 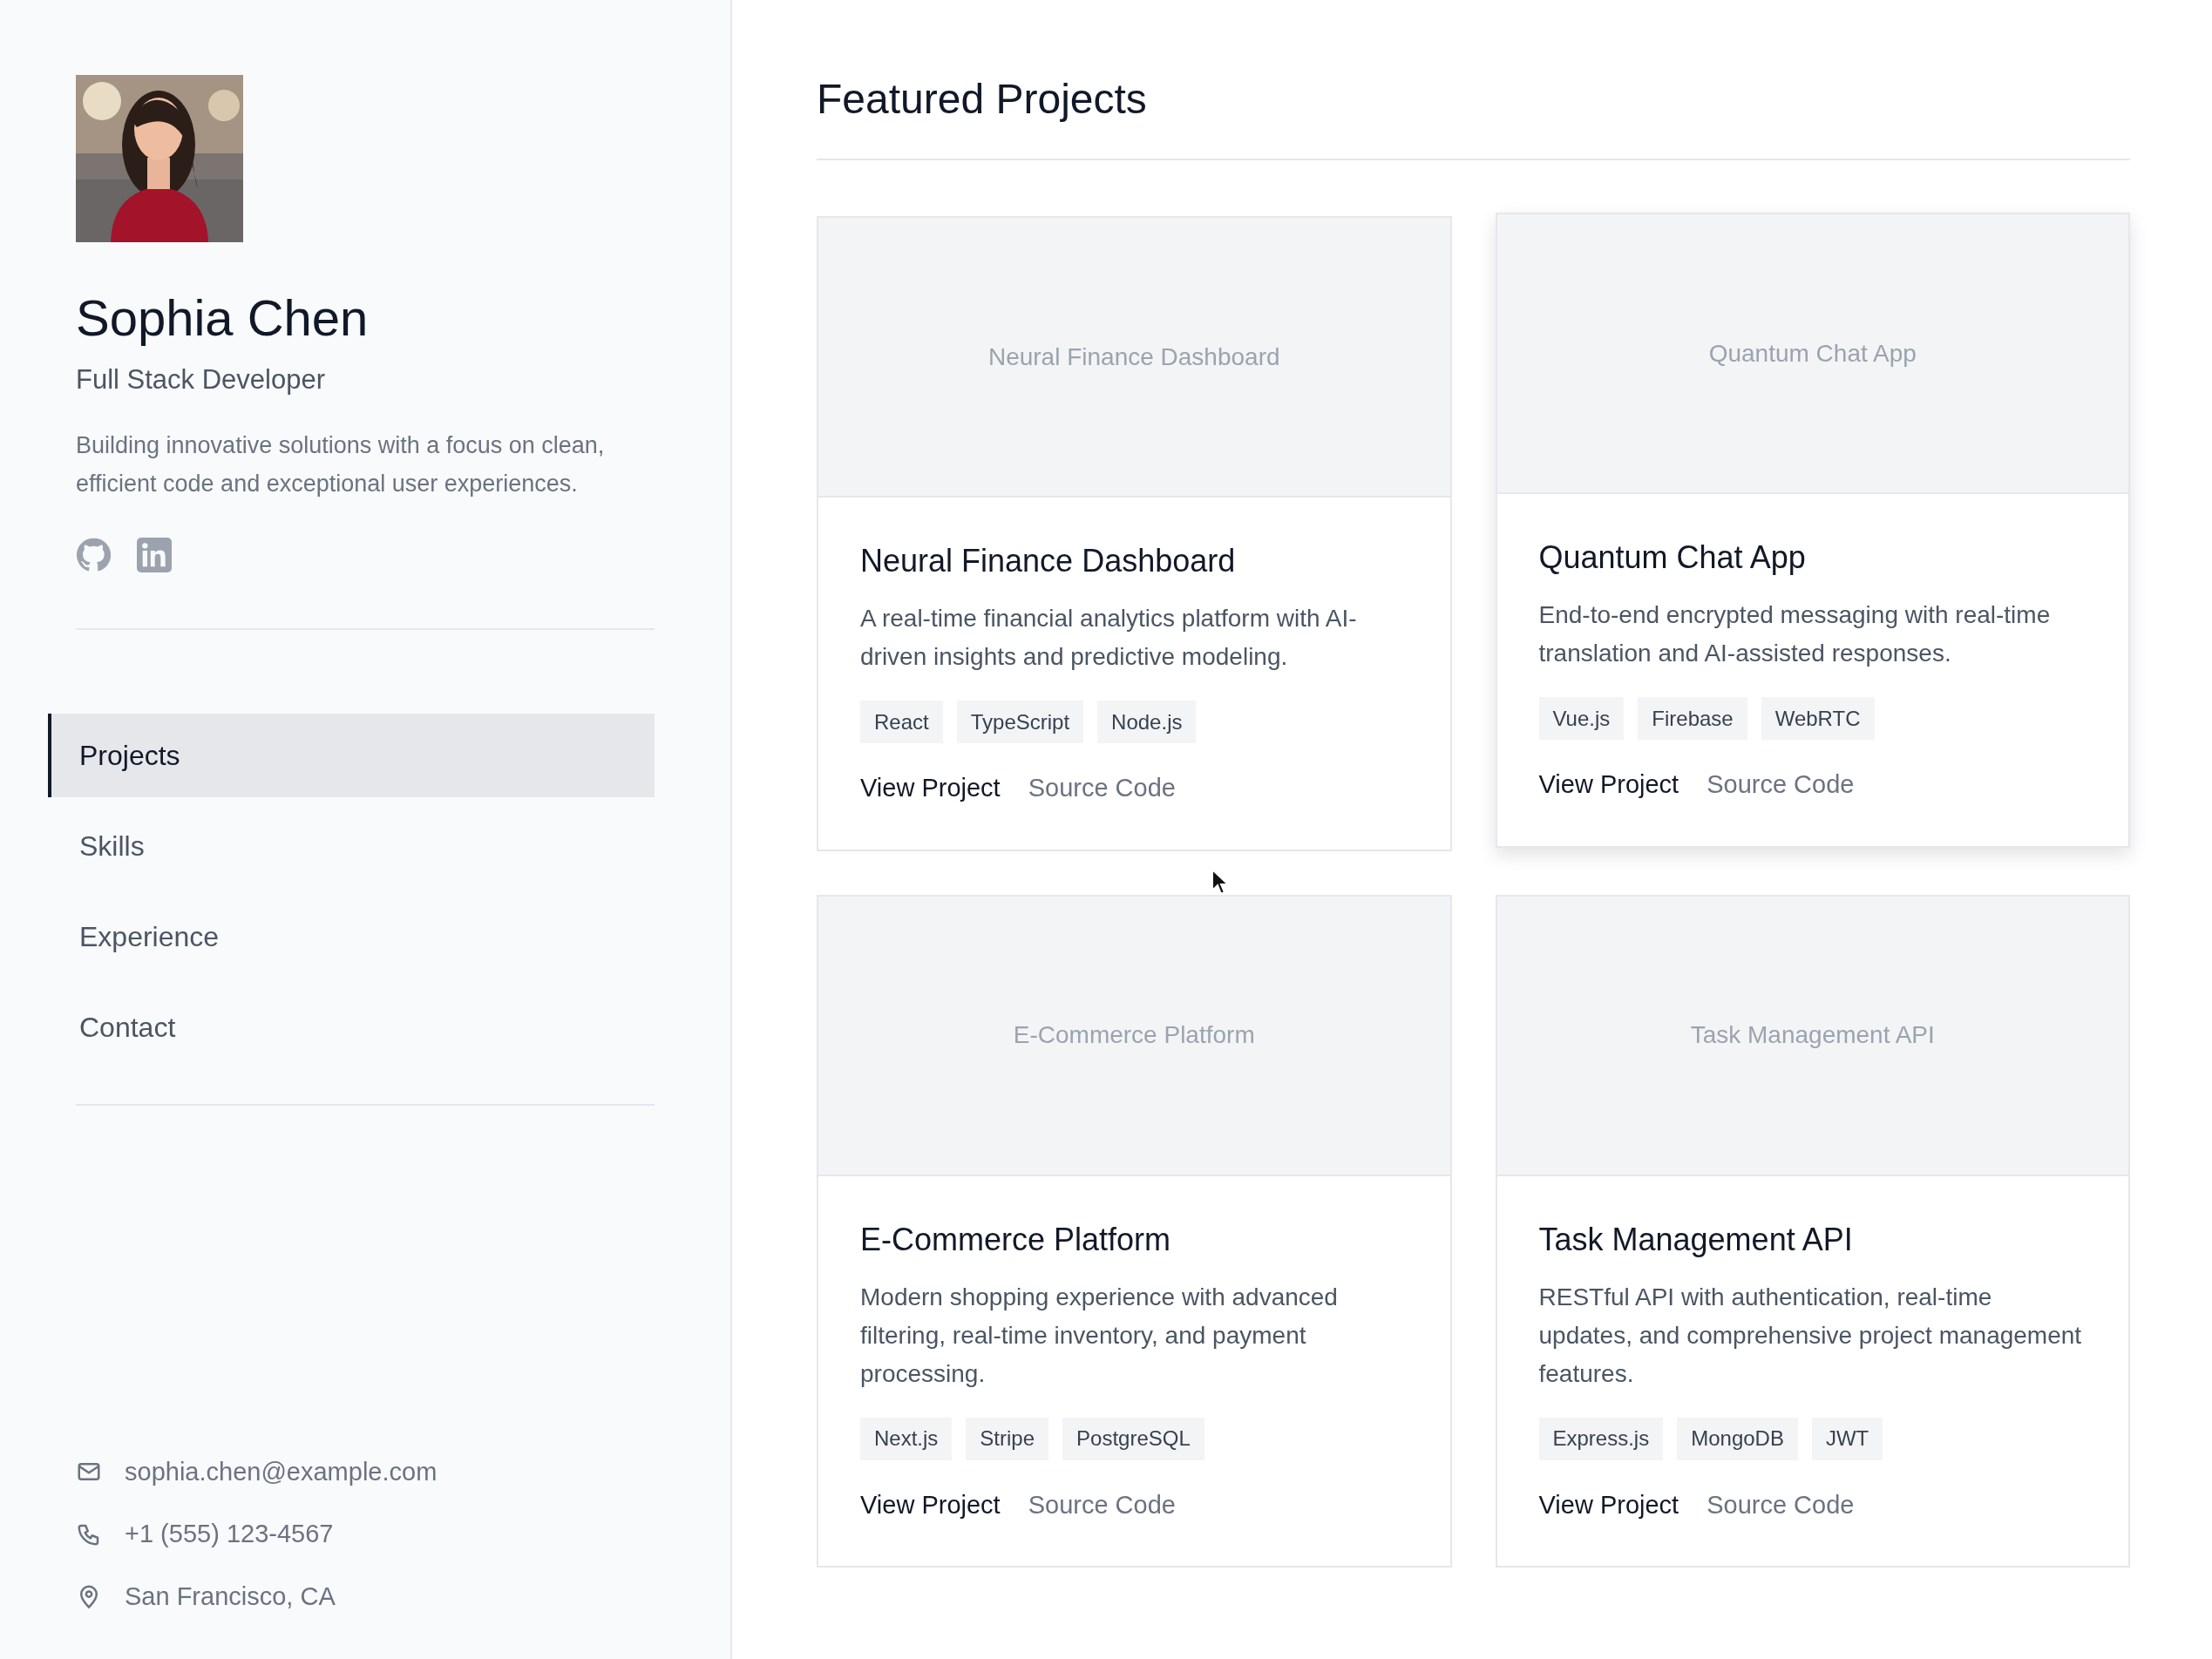 I want to click on tech-tag: MongoDB, so click(x=1737, y=1438).